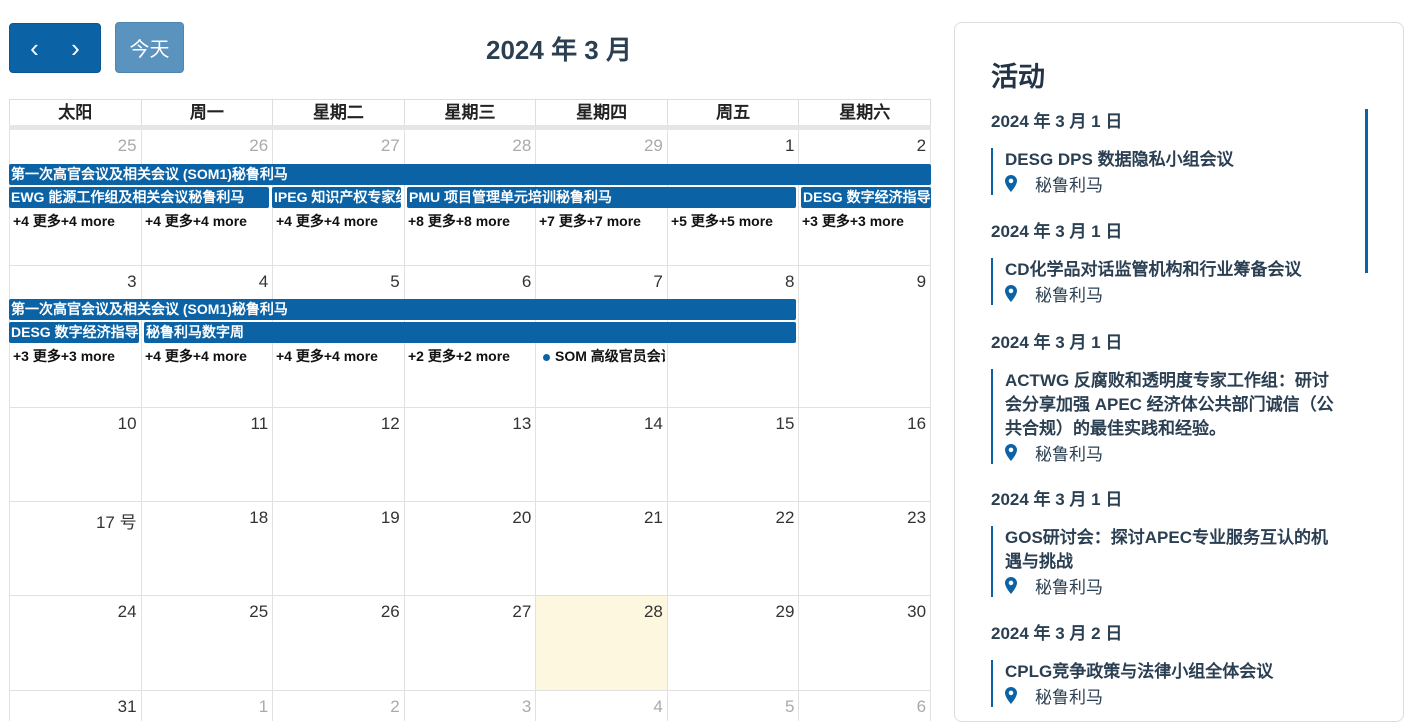 The height and width of the screenshot is (722, 1407). Describe the element at coordinates (390, 423) in the screenshot. I see `day-number: 12` at that location.